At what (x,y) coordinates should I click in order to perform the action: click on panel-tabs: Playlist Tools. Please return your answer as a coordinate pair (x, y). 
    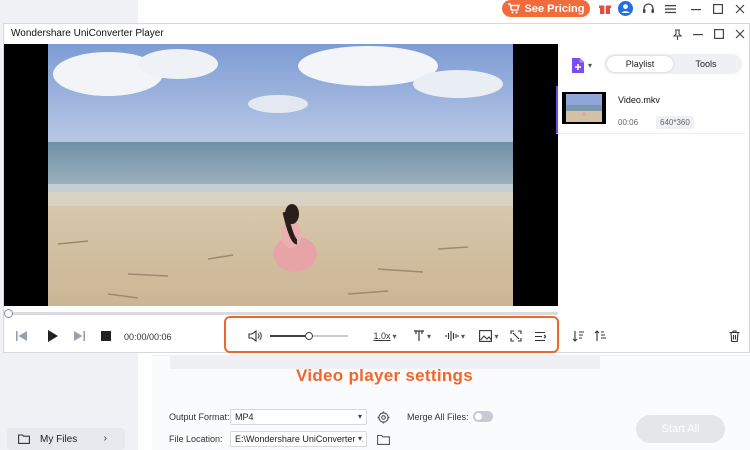
    Looking at the image, I should click on (673, 64).